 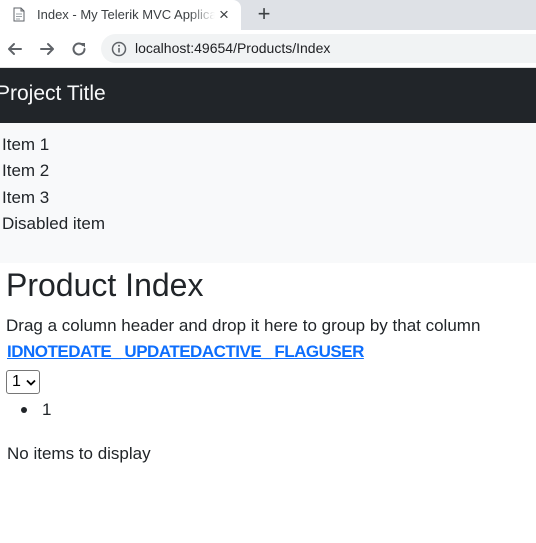 What do you see at coordinates (79, 49) in the screenshot?
I see `reload-icon` at bounding box center [79, 49].